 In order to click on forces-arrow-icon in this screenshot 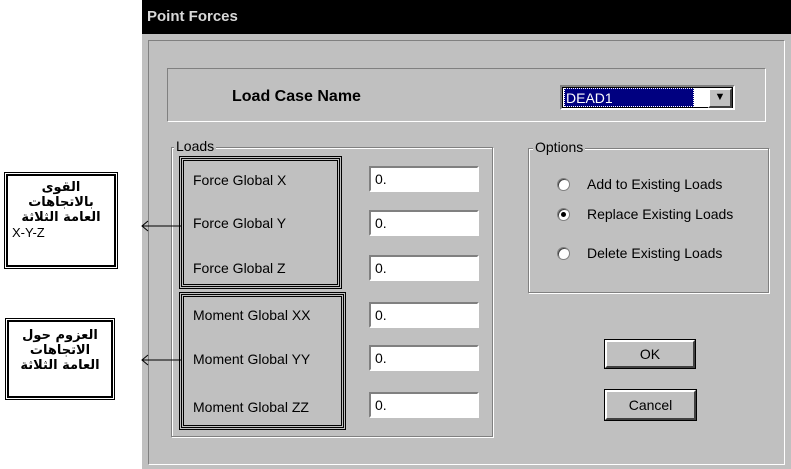, I will do `click(161, 226)`.